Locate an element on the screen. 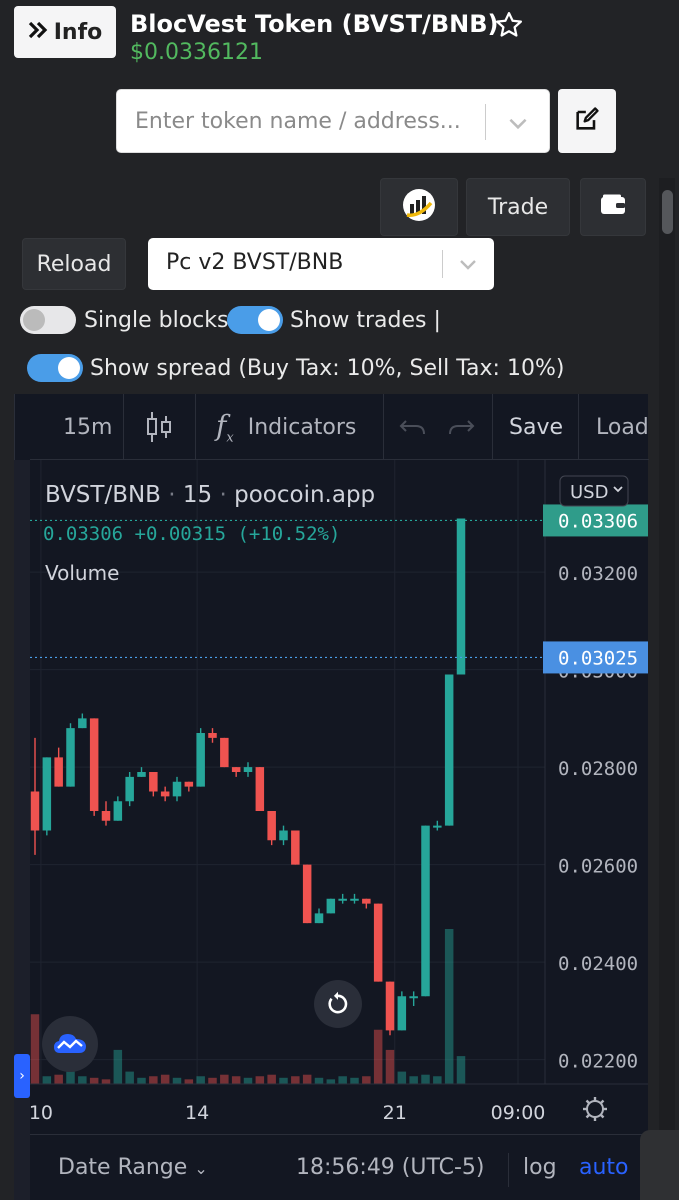  page-corner is located at coordinates (659, 1165).